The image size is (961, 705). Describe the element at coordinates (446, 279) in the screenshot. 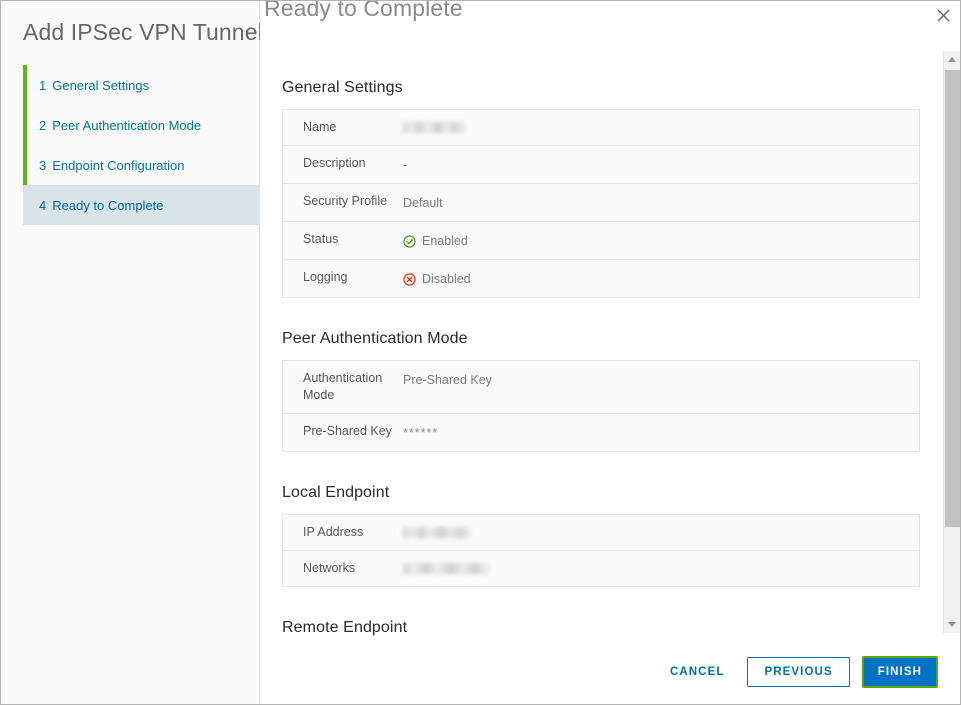

I see `status-label: Disabled` at that location.